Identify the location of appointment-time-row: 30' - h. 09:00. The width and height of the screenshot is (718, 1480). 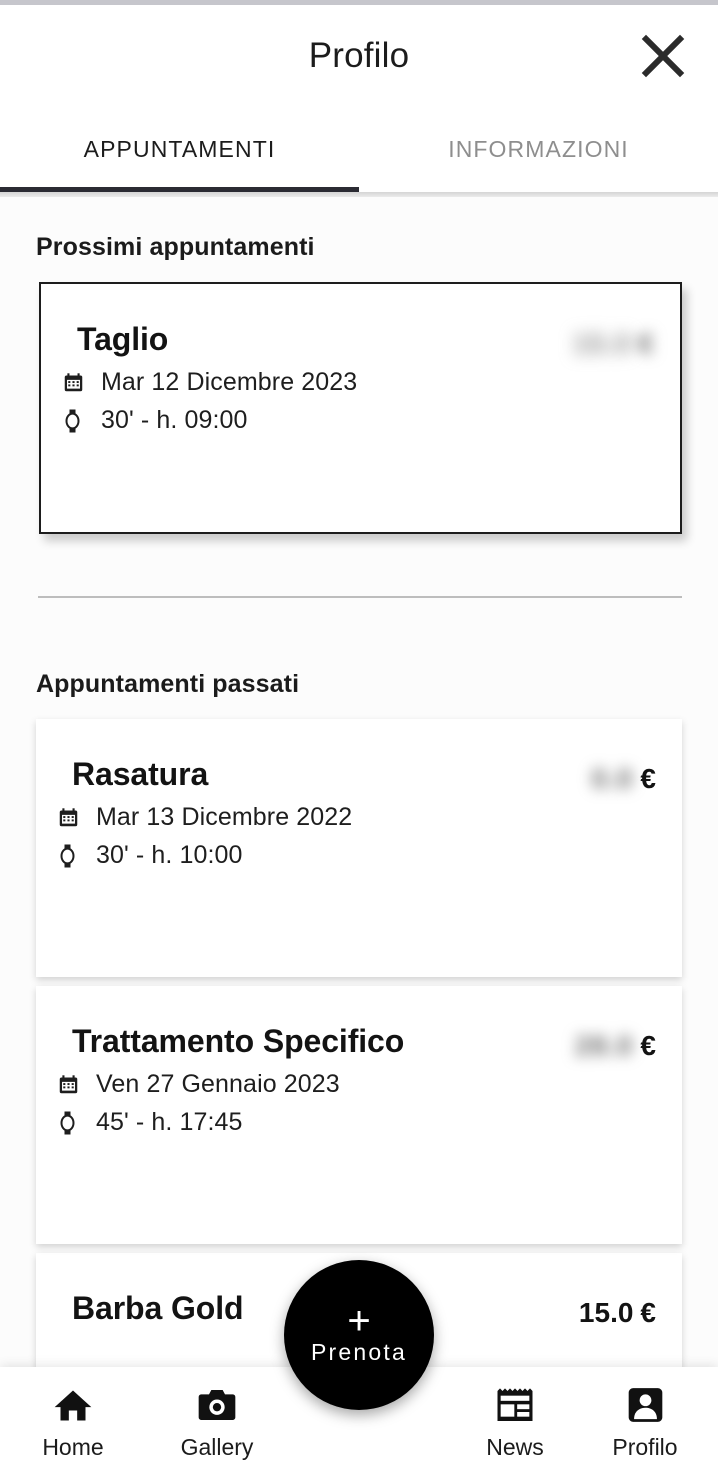
(318, 421).